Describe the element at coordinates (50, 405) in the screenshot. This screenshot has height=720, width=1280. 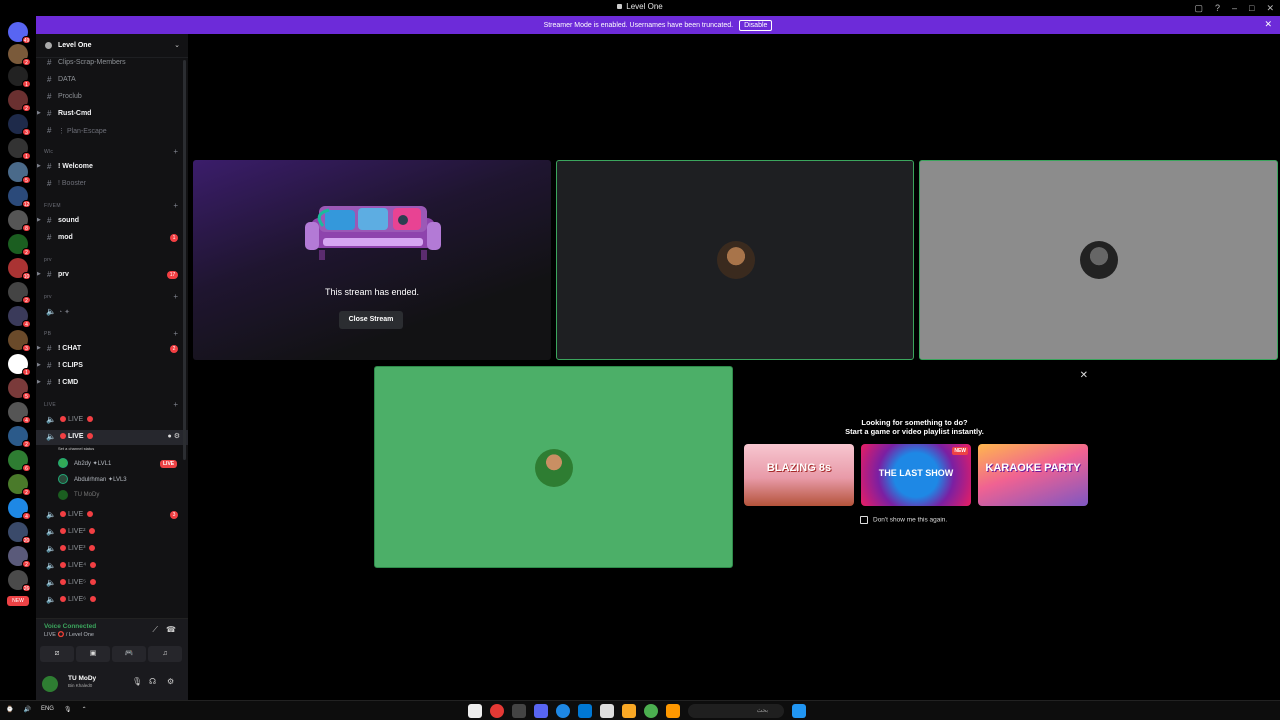
I see `category-header: LIVE` at that location.